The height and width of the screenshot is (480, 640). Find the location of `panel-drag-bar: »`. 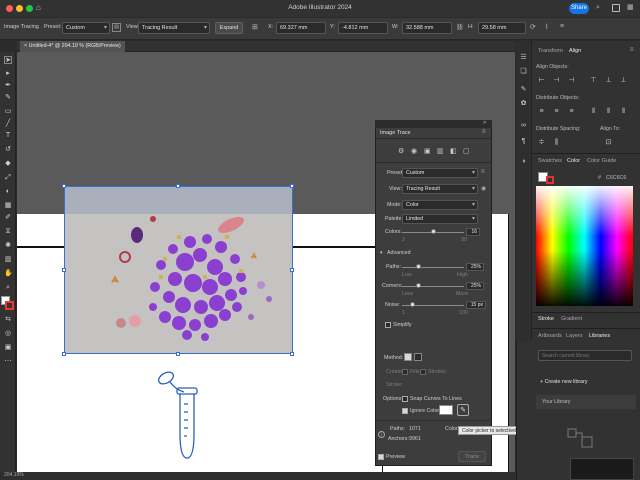

panel-drag-bar: » is located at coordinates (433, 124).